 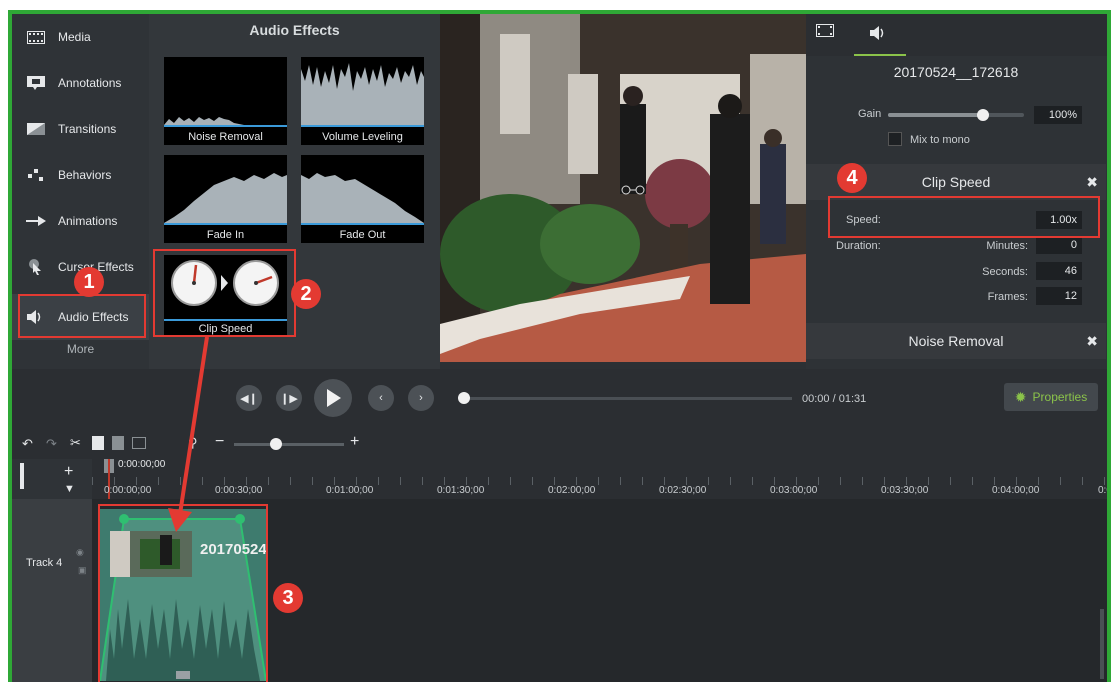 I want to click on animation-arrow-icon, so click(x=36, y=221).